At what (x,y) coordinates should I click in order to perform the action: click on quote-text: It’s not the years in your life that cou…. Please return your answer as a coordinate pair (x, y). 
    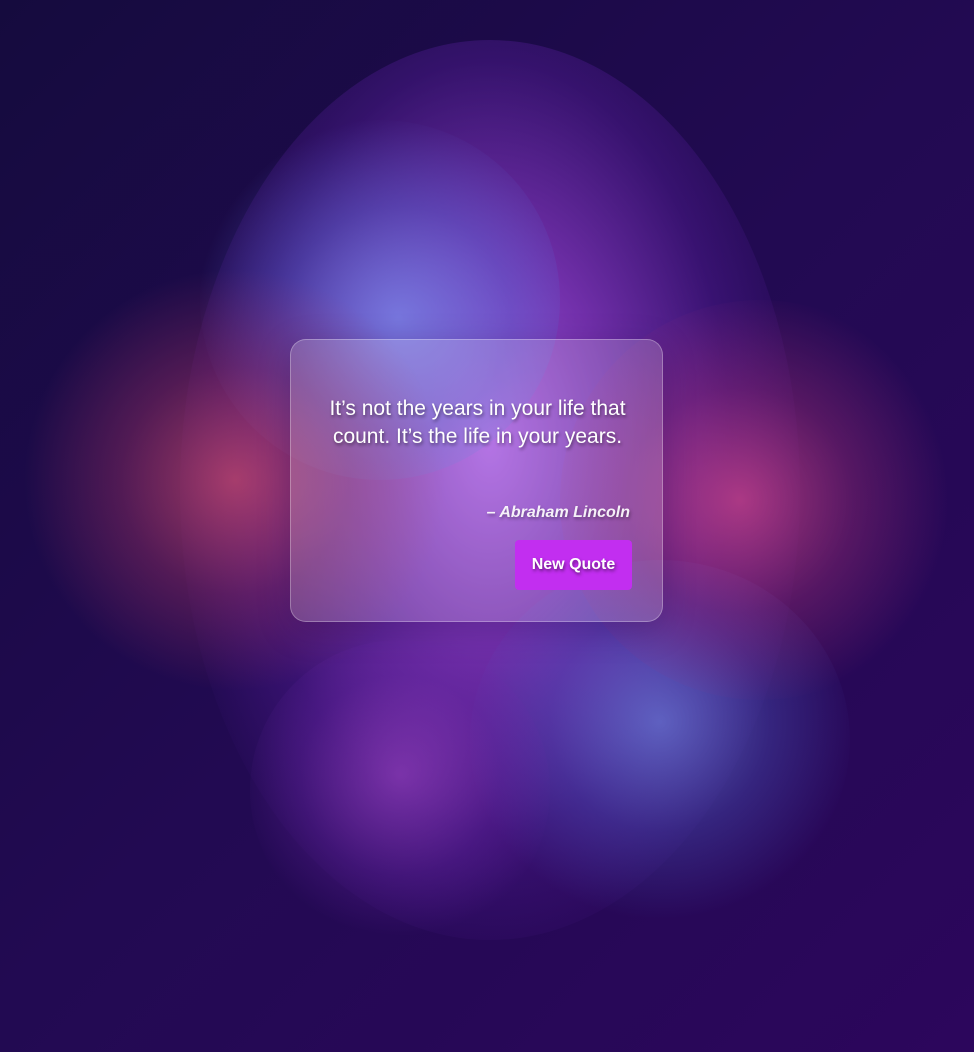
    Looking at the image, I should click on (477, 422).